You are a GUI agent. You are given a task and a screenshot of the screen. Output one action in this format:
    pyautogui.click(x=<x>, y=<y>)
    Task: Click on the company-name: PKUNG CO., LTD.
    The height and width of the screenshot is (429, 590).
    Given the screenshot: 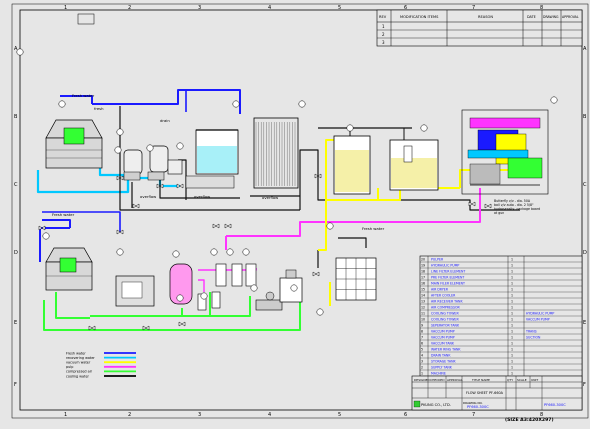 What is the action you would take?
    pyautogui.click(x=436, y=405)
    